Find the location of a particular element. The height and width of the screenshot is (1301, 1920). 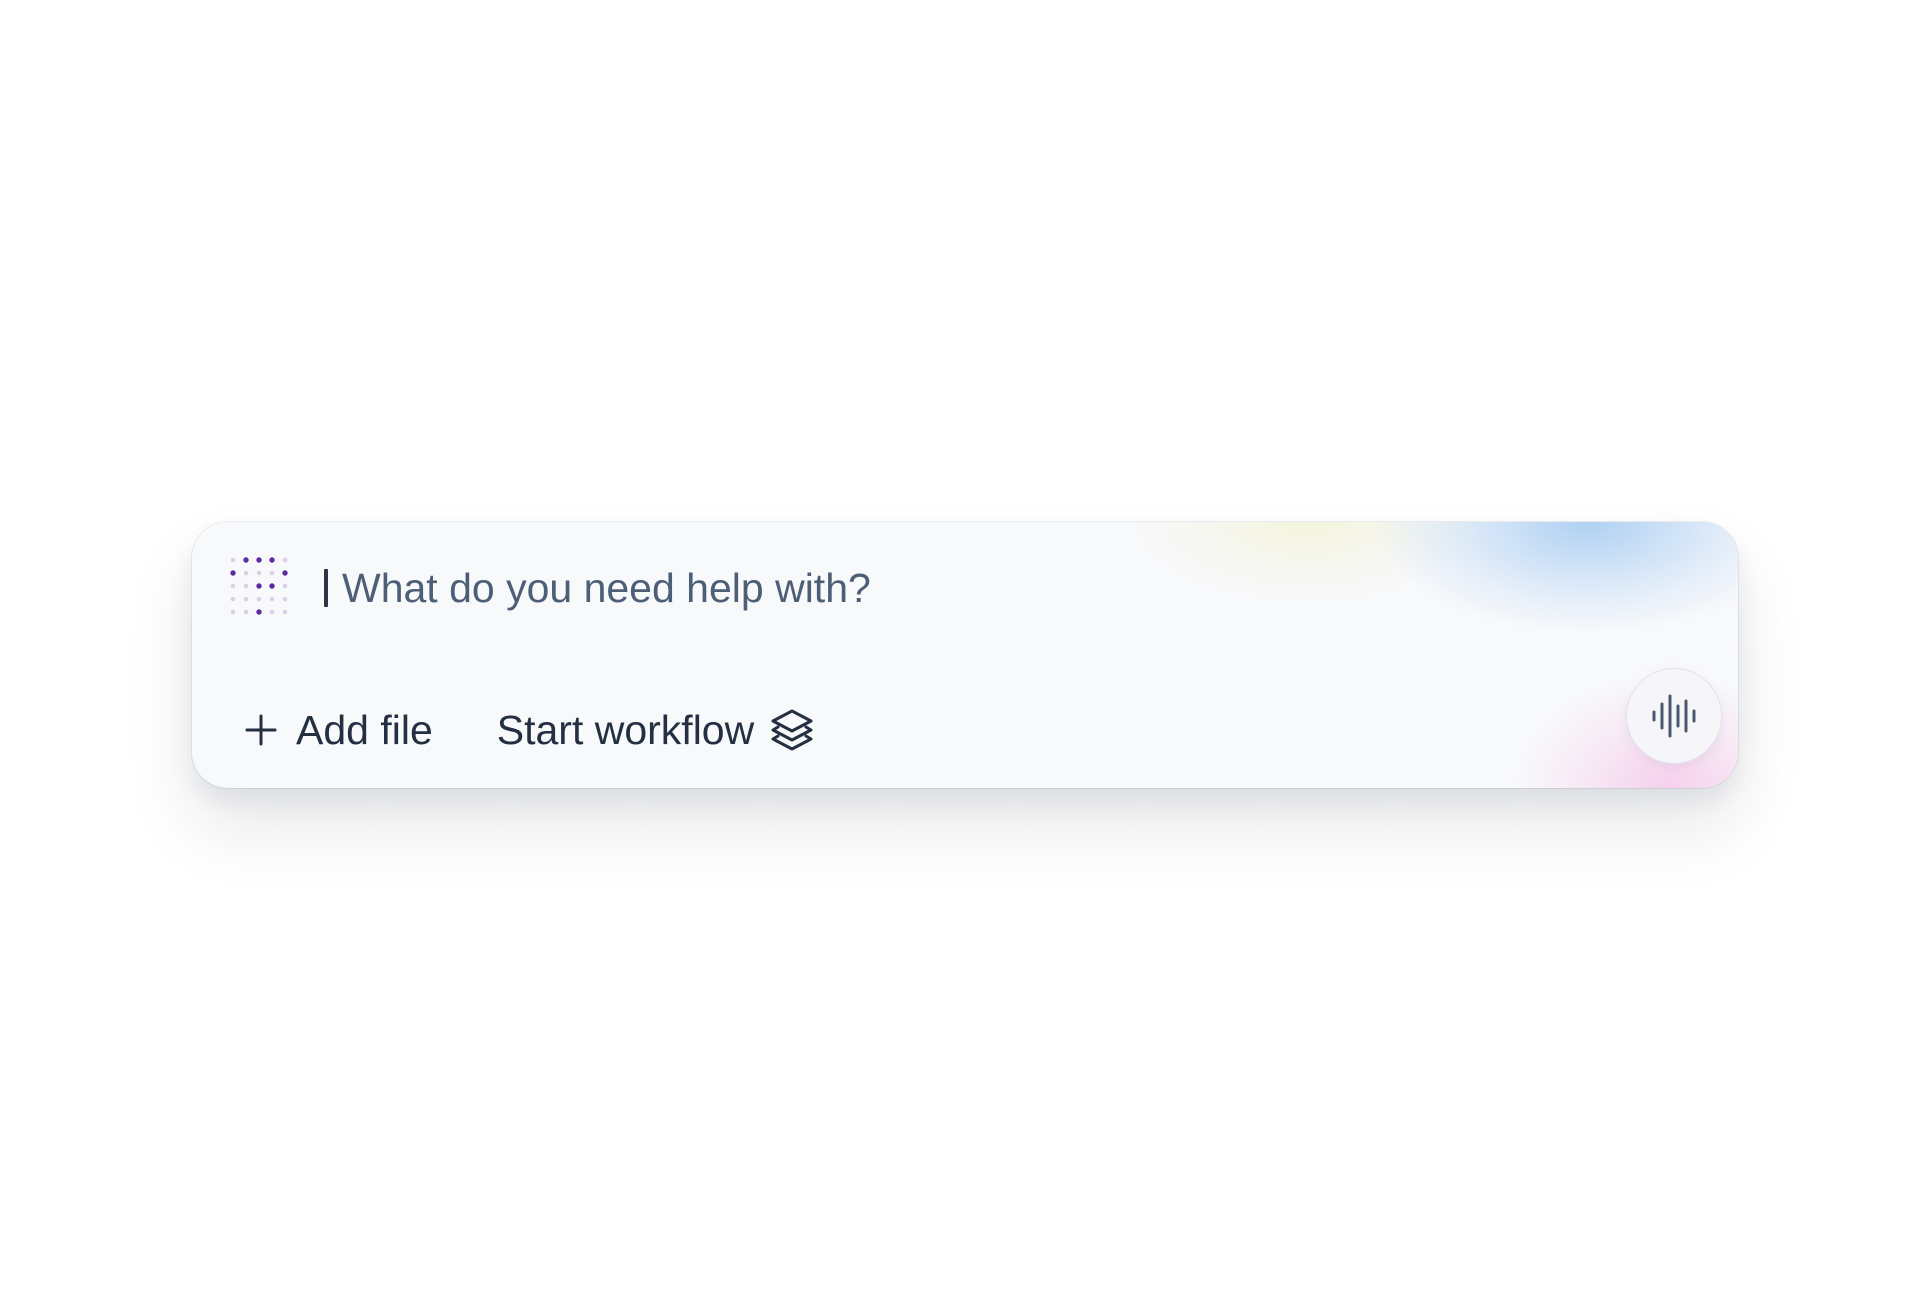

start-workflow-label: Start workflow is located at coordinates (625, 729).